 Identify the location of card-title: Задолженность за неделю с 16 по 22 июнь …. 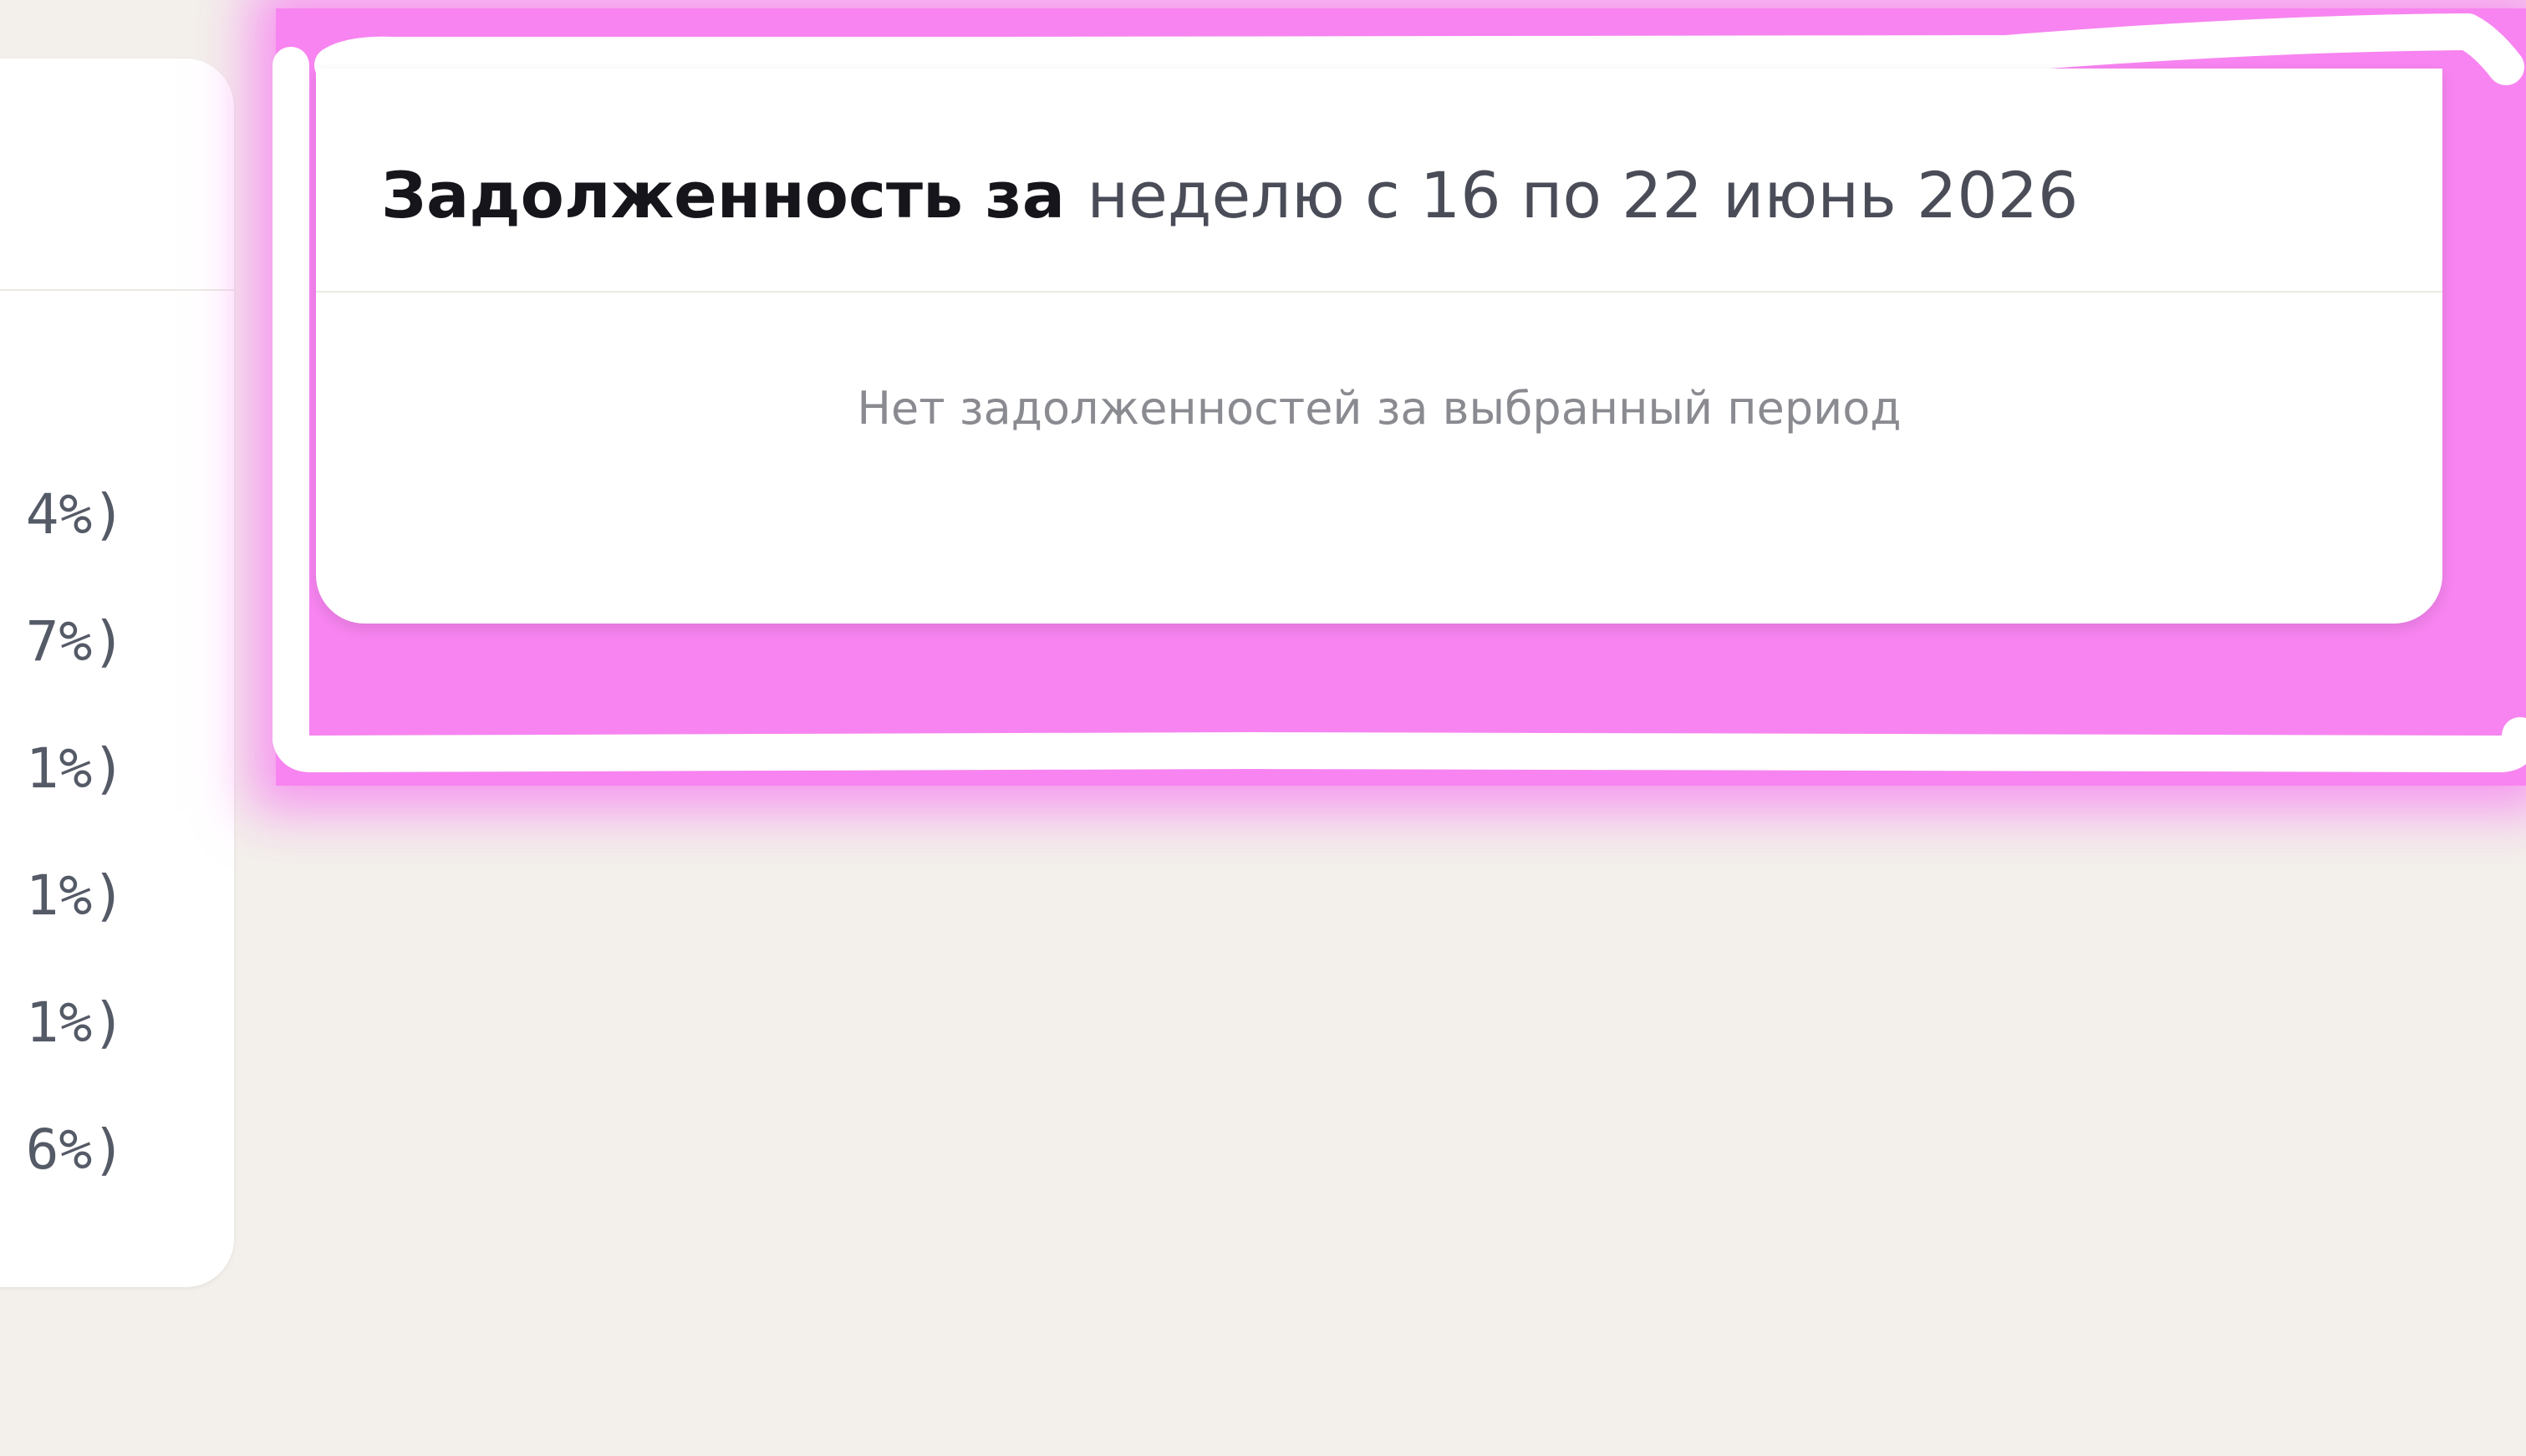
(1230, 195).